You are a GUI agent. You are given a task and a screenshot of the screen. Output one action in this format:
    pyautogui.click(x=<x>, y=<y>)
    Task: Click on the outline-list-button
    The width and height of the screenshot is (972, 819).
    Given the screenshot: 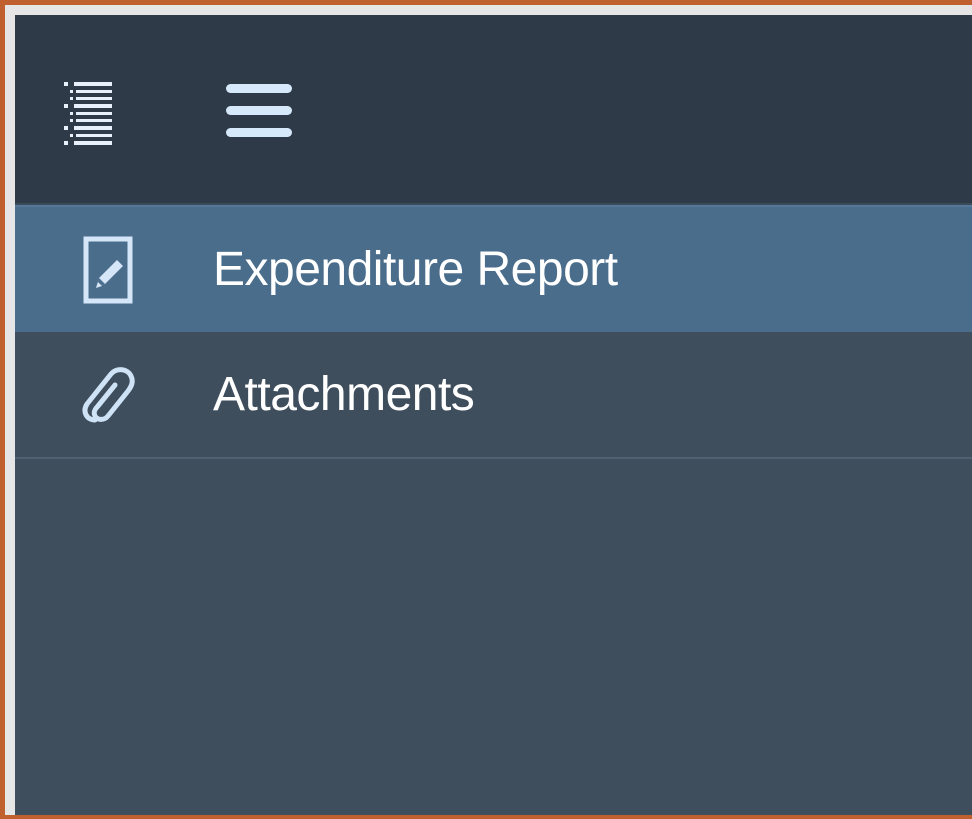 What is the action you would take?
    pyautogui.click(x=88, y=112)
    